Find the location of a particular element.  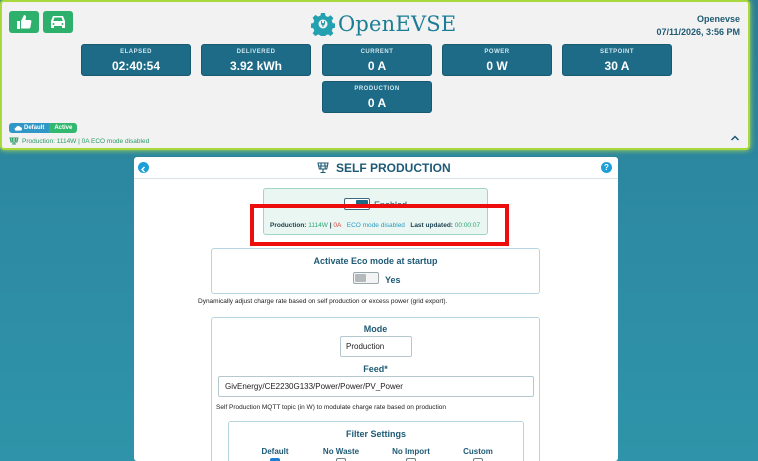

card-value: 3.92 kWh is located at coordinates (256, 66).